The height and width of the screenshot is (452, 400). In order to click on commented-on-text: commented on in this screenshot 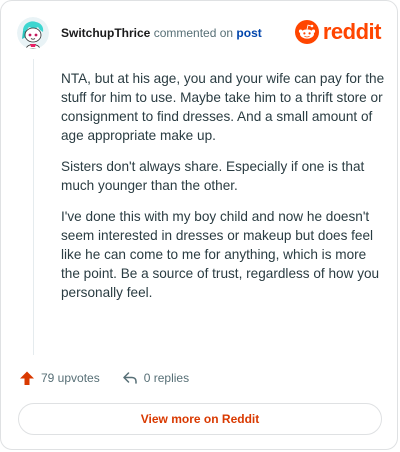, I will do `click(193, 33)`.